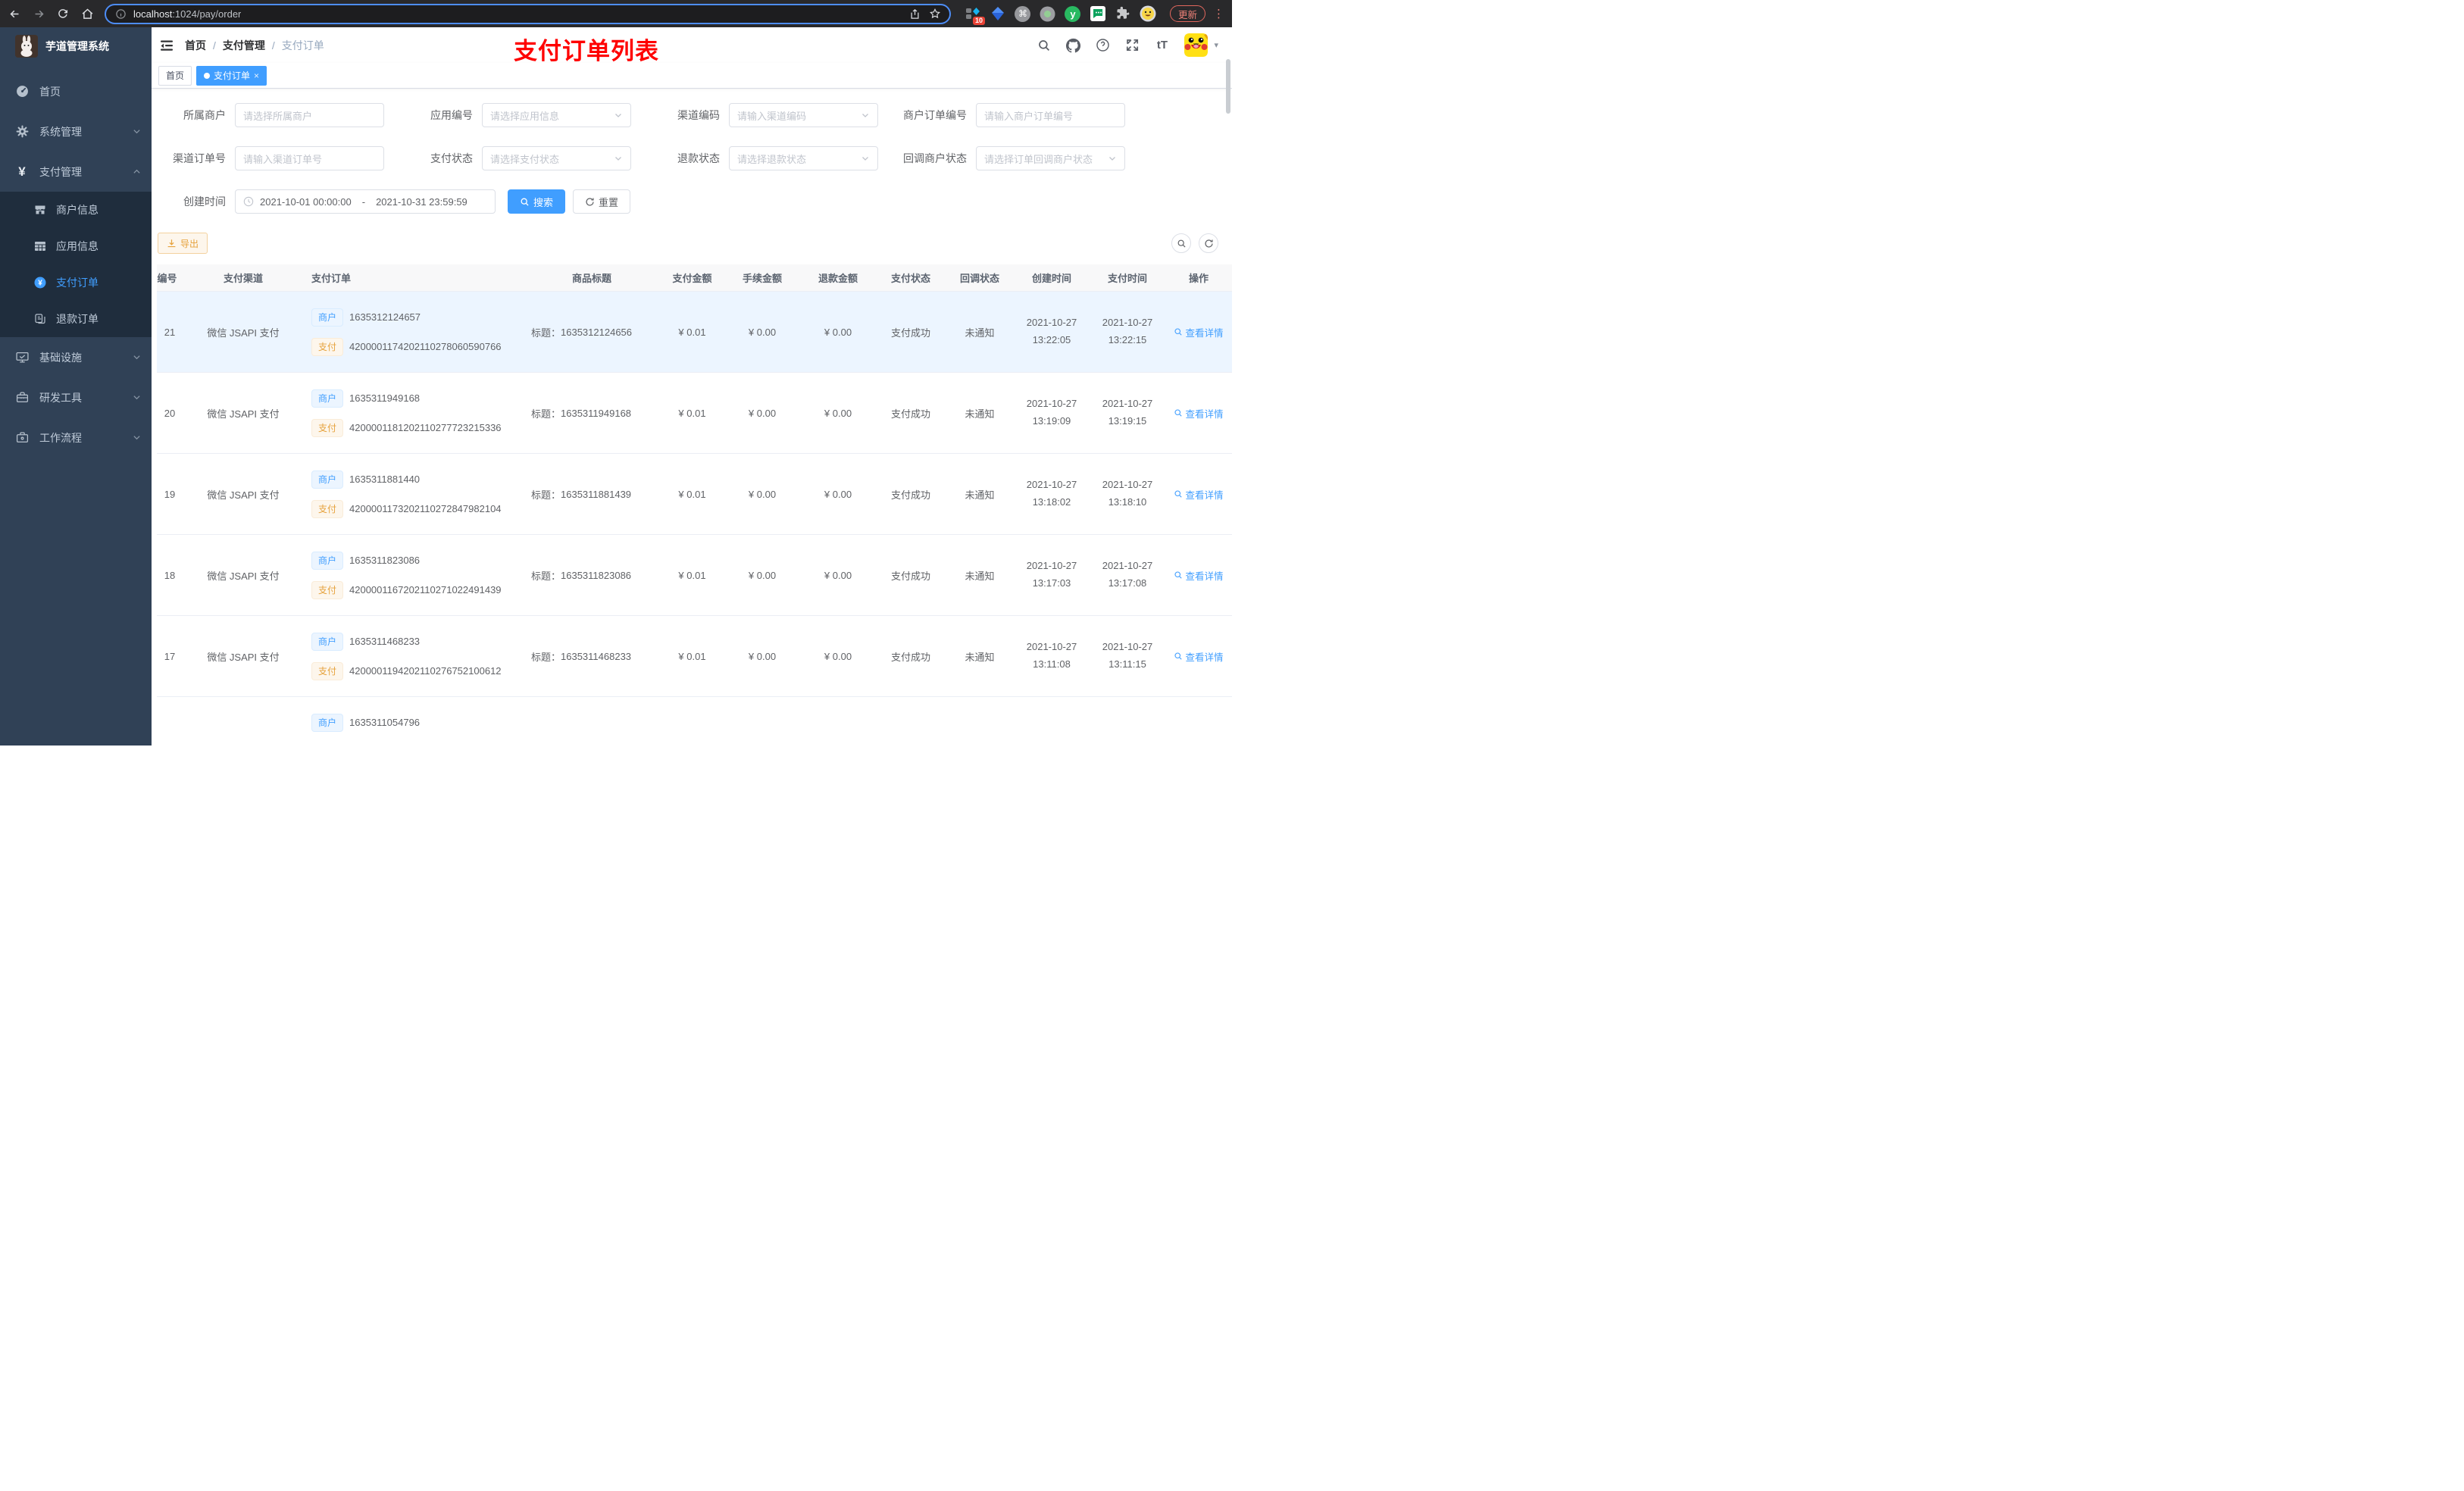  I want to click on github-icon, so click(1073, 45).